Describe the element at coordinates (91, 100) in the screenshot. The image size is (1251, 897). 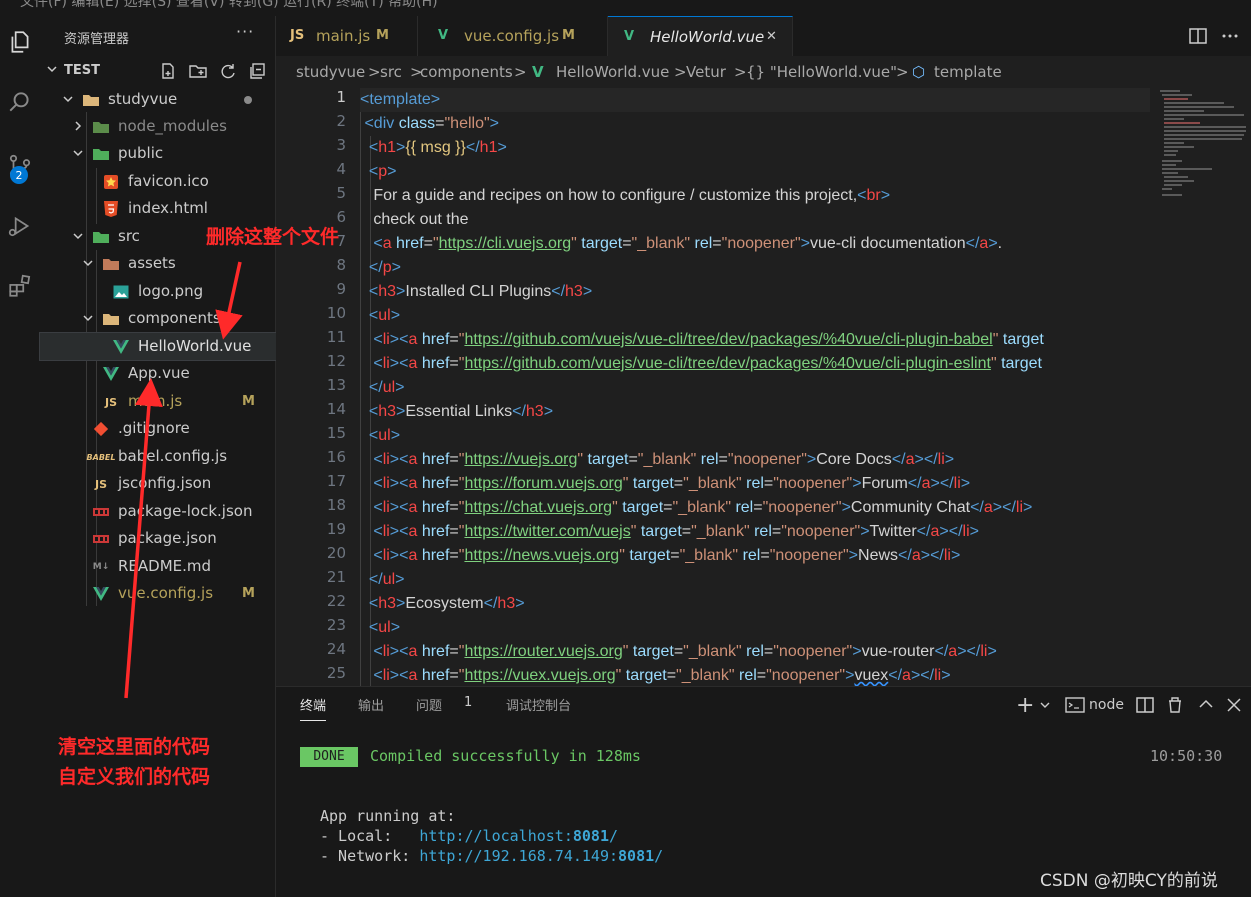
I see `folder-open-icon` at that location.